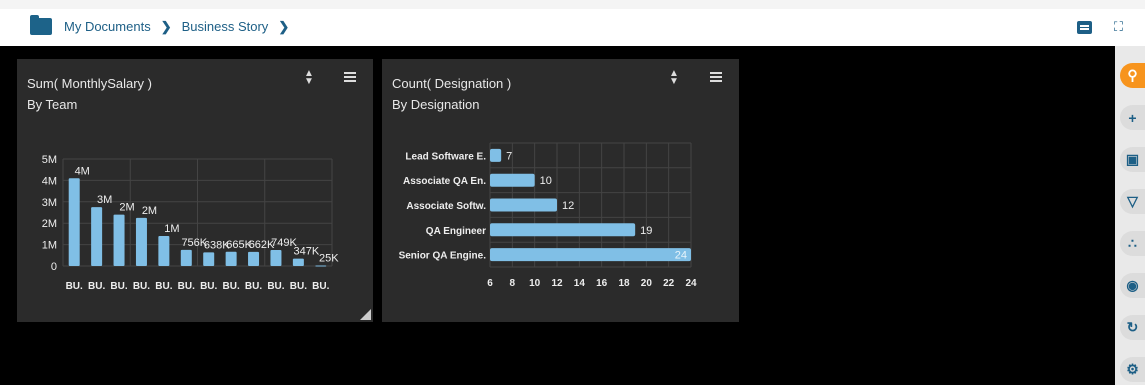  What do you see at coordinates (1132, 369) in the screenshot?
I see `gear-icon: ⚙` at bounding box center [1132, 369].